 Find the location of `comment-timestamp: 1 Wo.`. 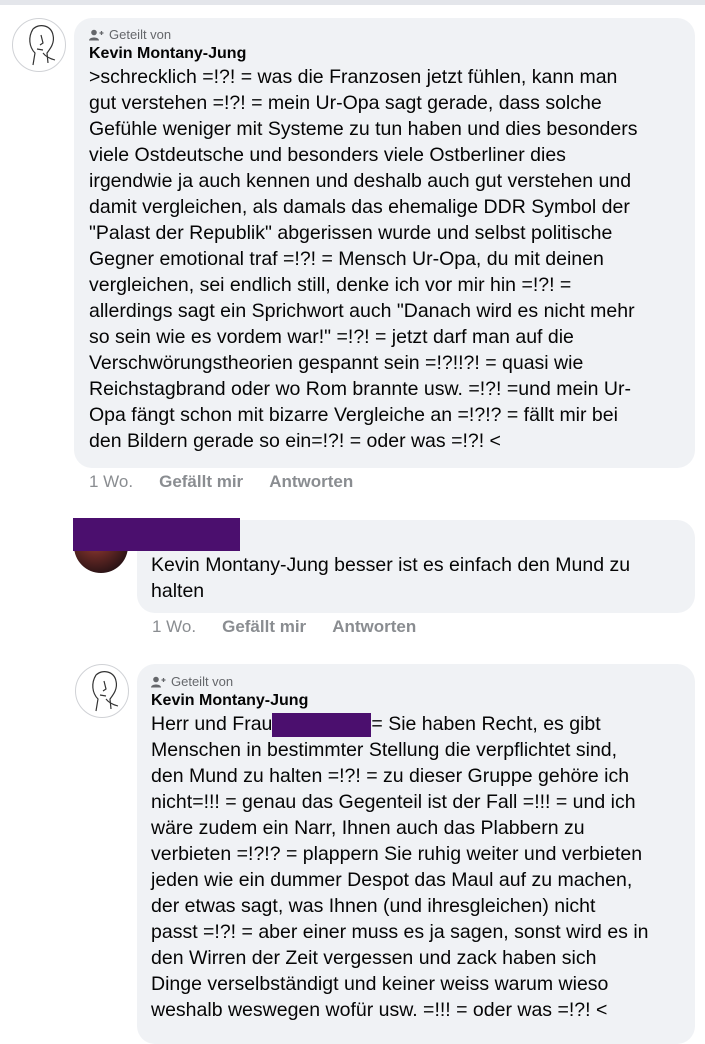

comment-timestamp: 1 Wo. is located at coordinates (111, 482).